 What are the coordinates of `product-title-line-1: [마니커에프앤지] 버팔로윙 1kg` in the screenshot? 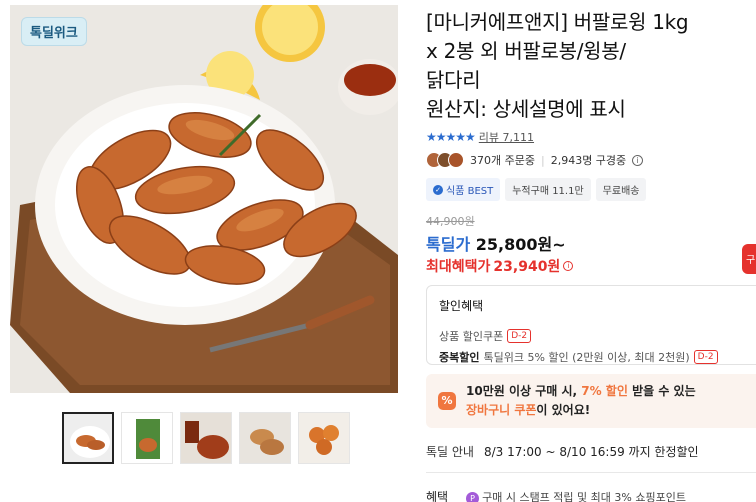 It's located at (557, 22).